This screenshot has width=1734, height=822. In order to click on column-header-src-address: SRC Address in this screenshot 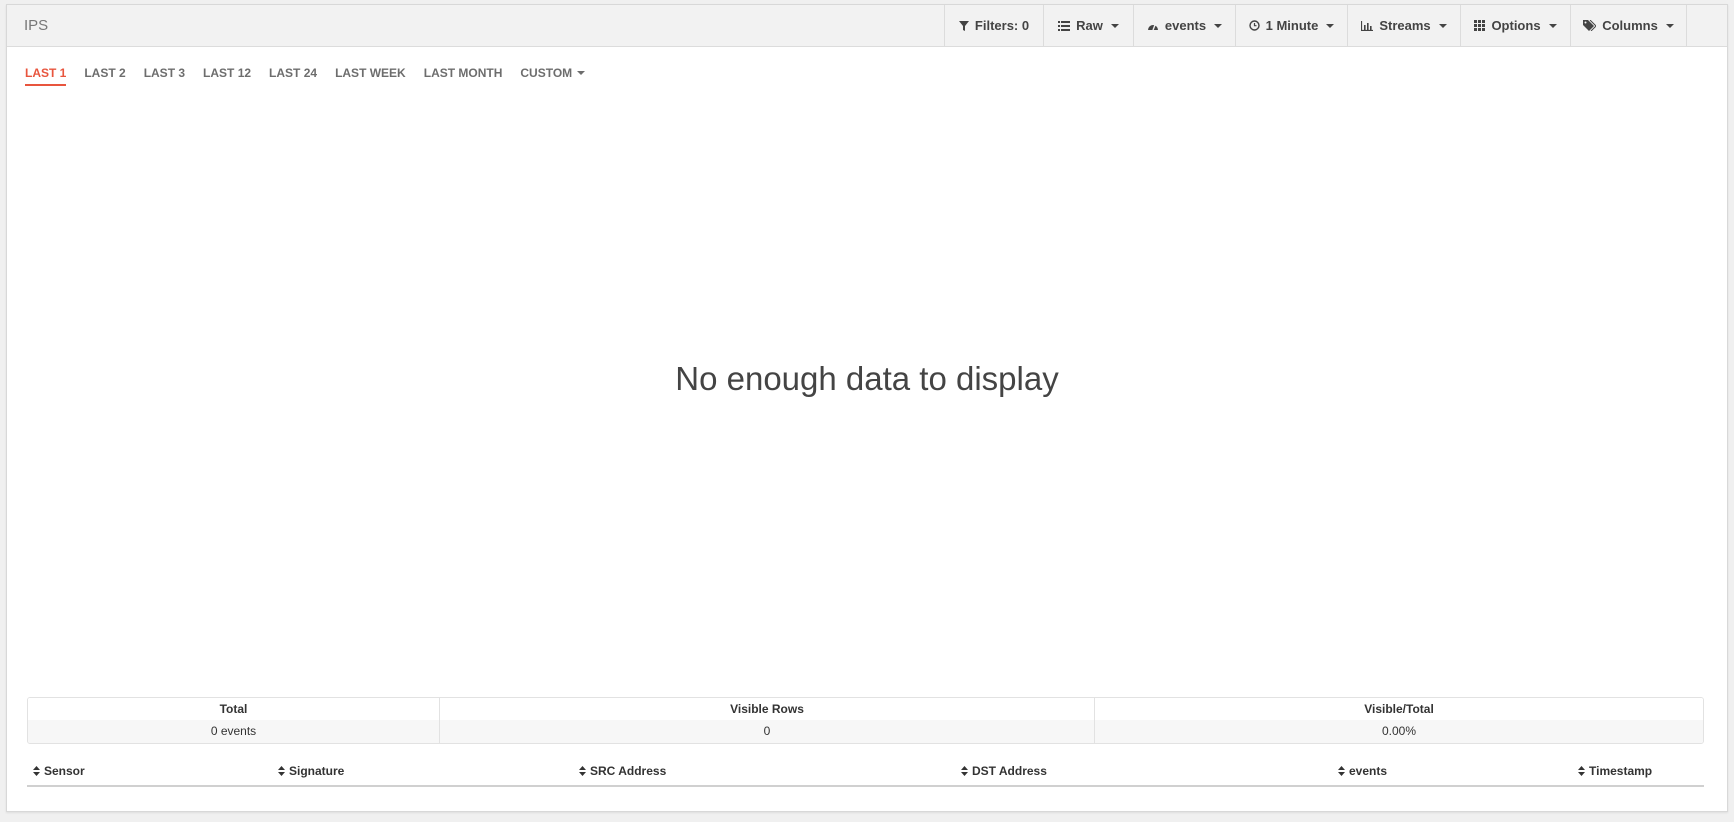, I will do `click(622, 771)`.